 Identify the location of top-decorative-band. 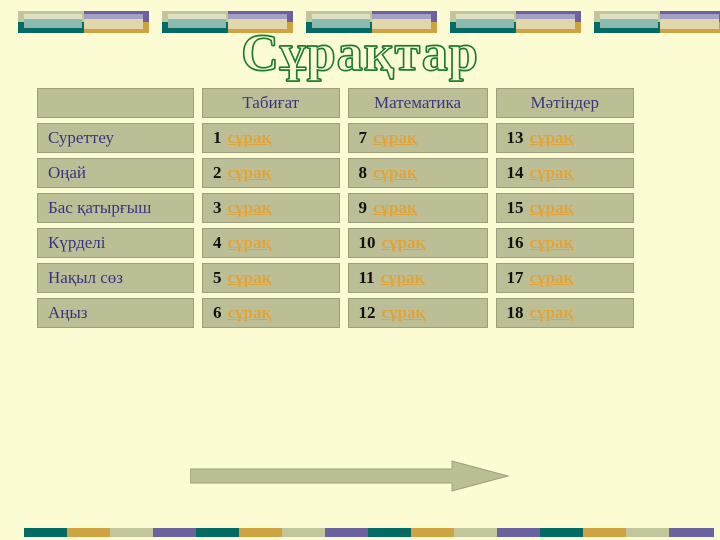
(360, 20).